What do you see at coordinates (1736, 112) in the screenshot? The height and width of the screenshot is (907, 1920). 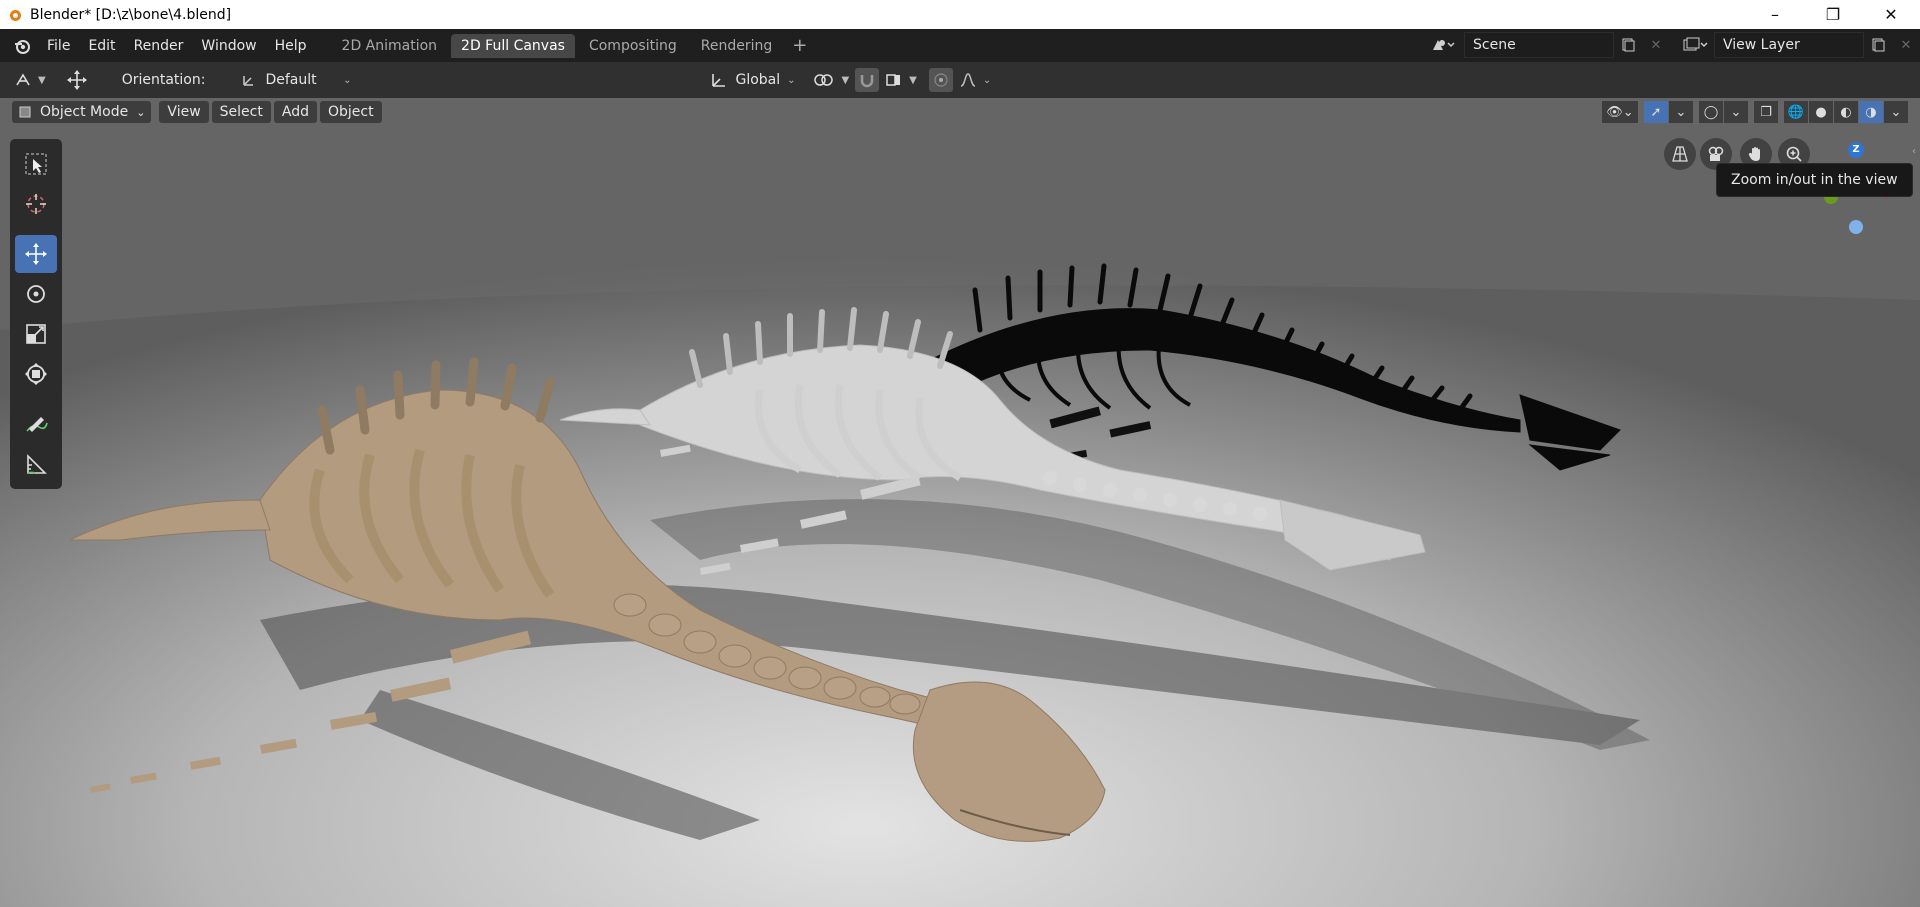 I see `overlays-dropdown-icon: ⌄` at bounding box center [1736, 112].